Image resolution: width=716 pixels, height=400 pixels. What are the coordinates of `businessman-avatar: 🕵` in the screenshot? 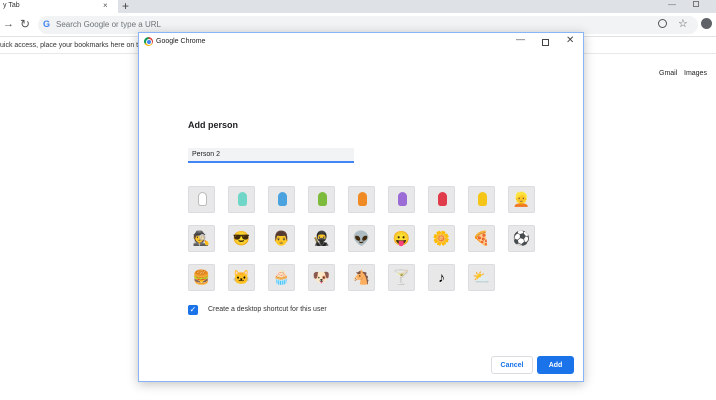 It's located at (201, 238).